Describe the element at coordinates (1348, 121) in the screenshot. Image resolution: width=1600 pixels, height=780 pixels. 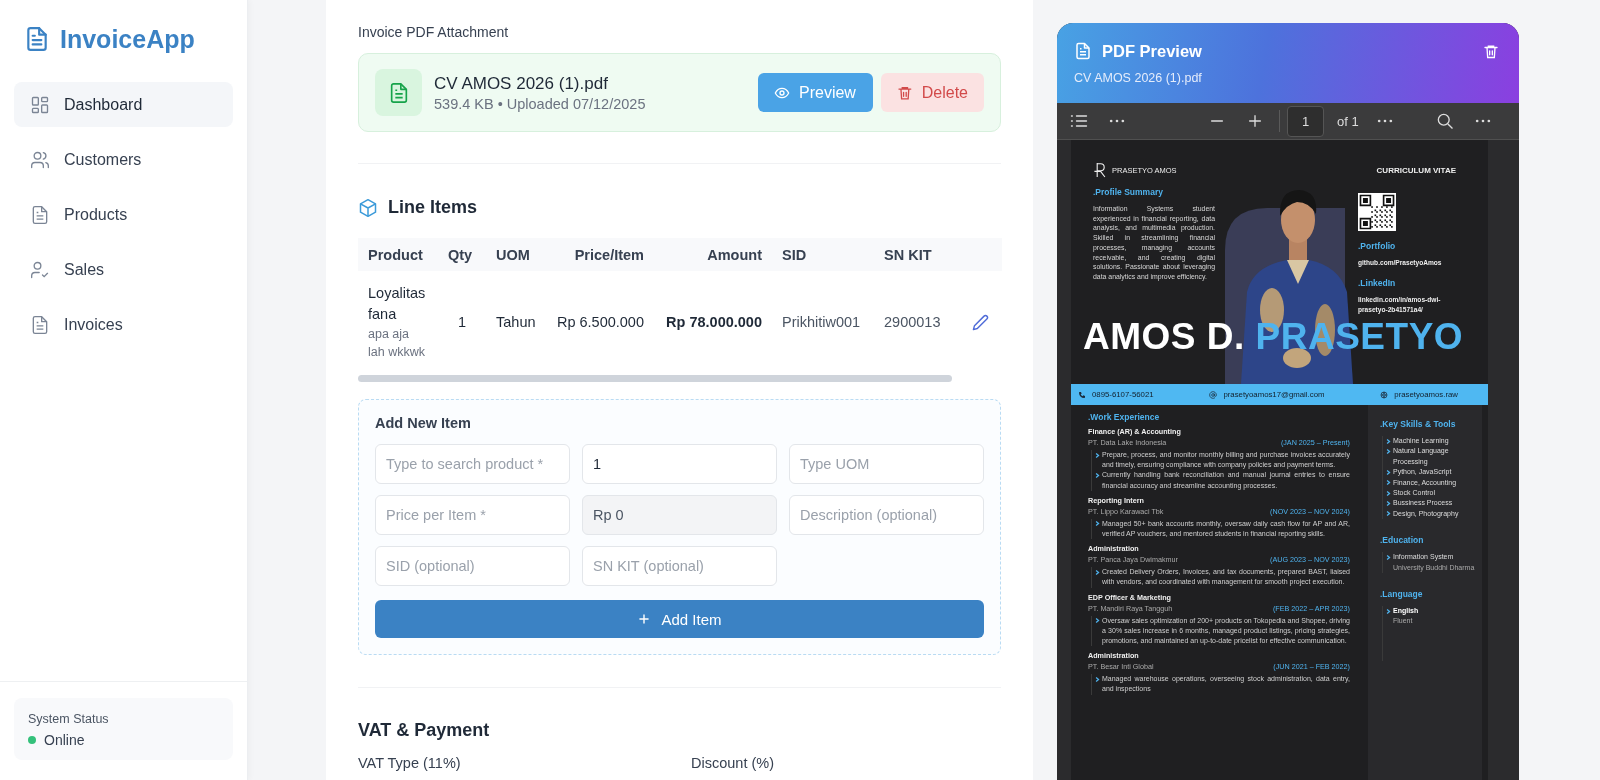
I see `page-count: of 1` at that location.